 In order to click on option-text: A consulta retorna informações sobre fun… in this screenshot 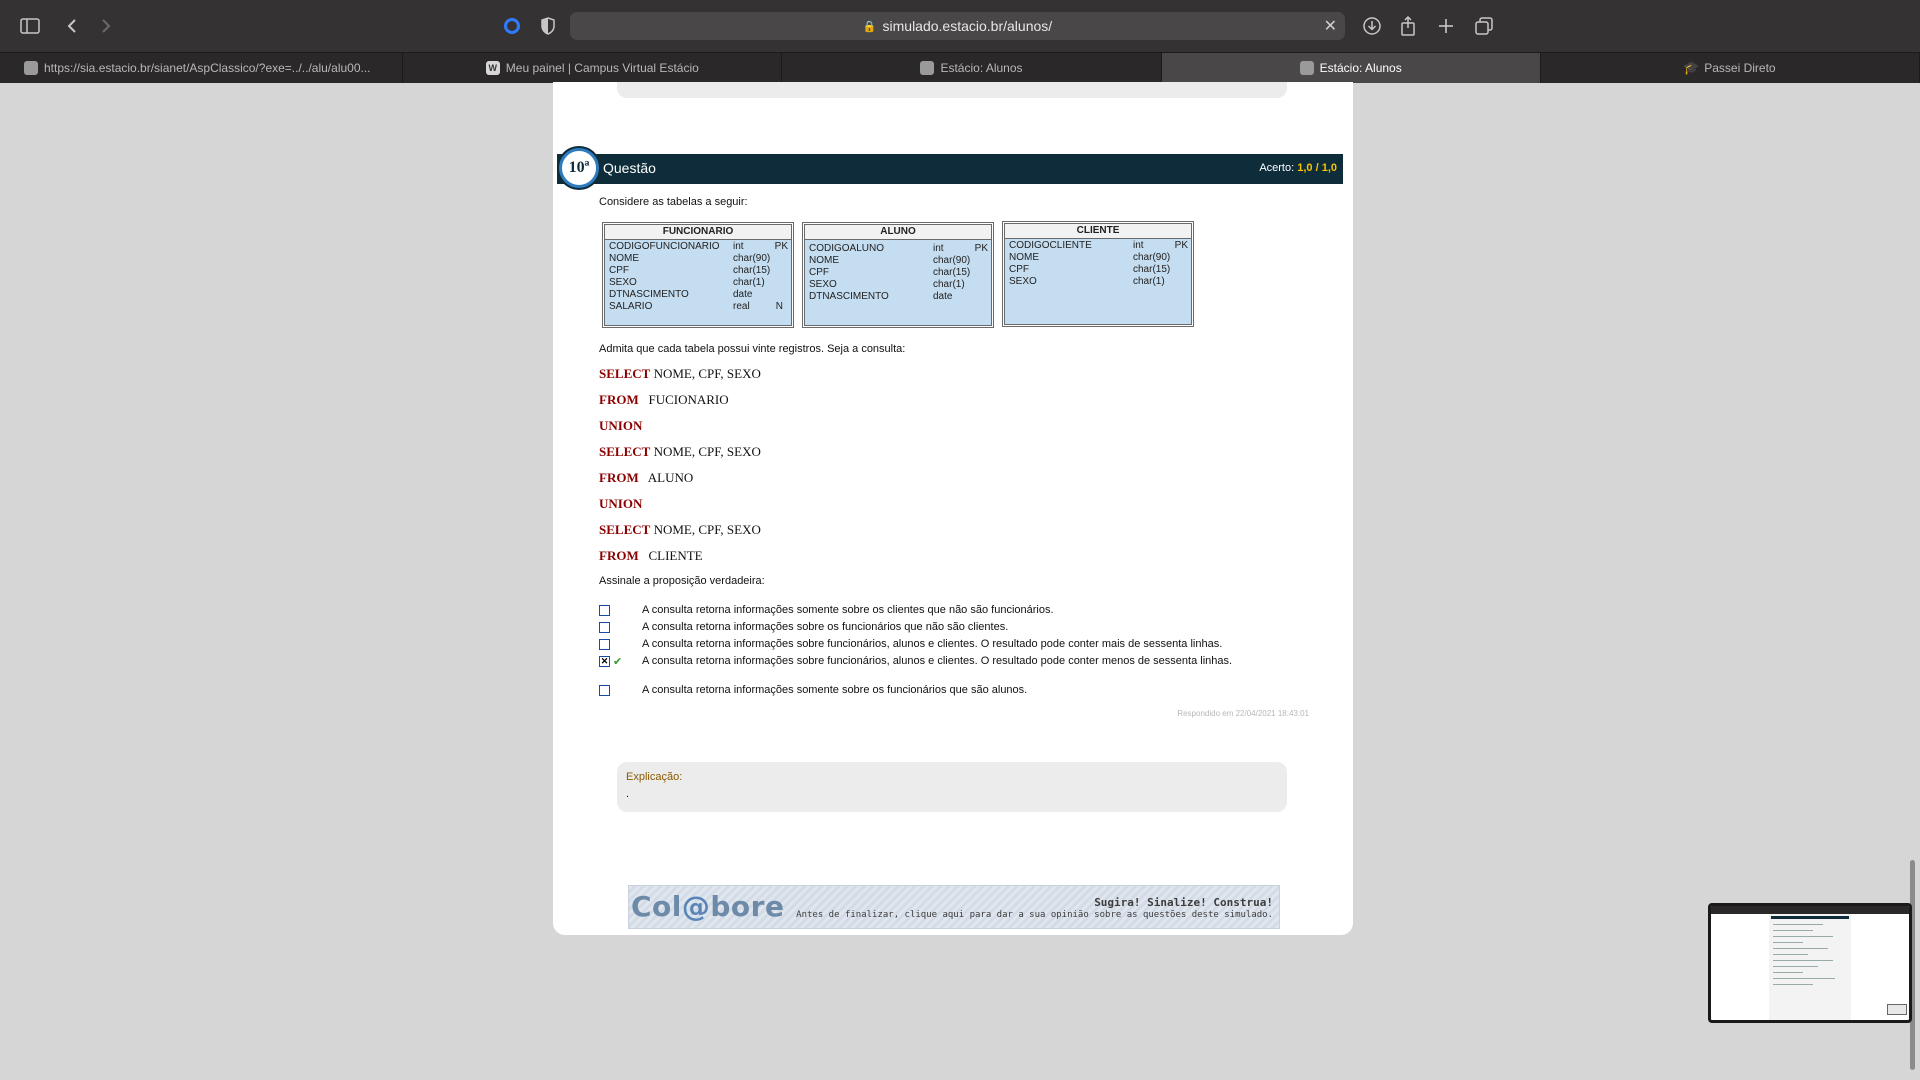, I will do `click(932, 644)`.